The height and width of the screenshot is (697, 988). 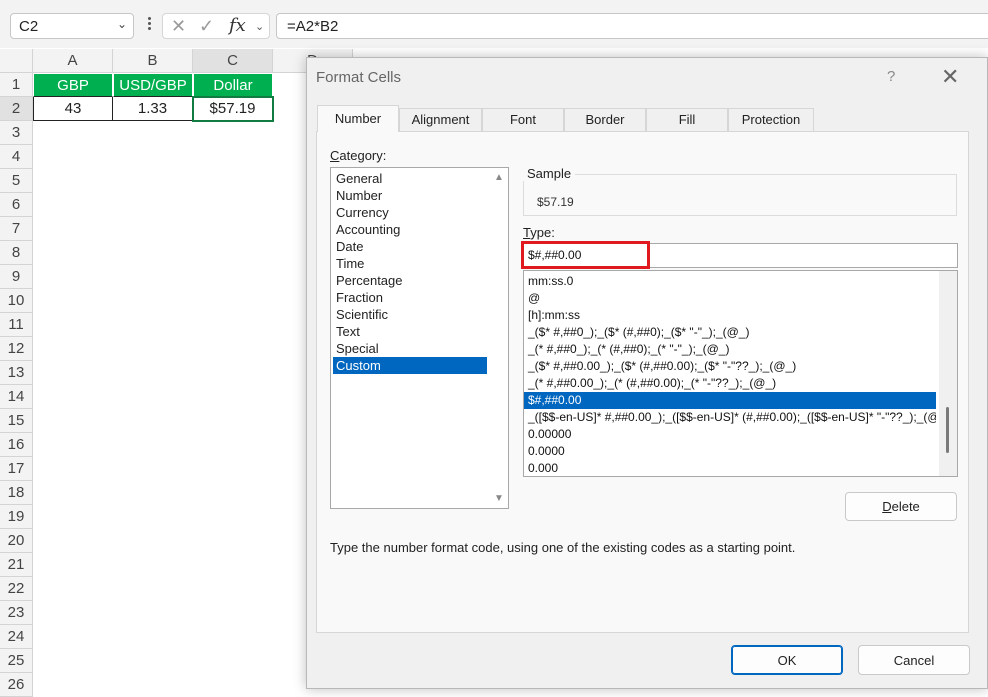 What do you see at coordinates (787, 660) in the screenshot?
I see `ok-button: OK` at bounding box center [787, 660].